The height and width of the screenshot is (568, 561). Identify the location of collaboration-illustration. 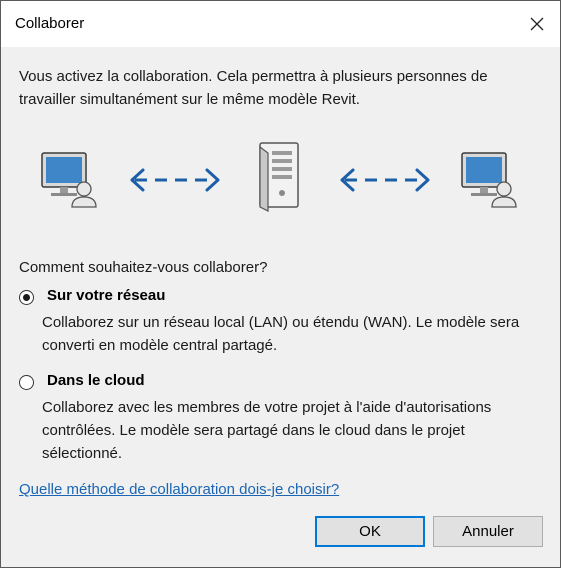
(280, 181).